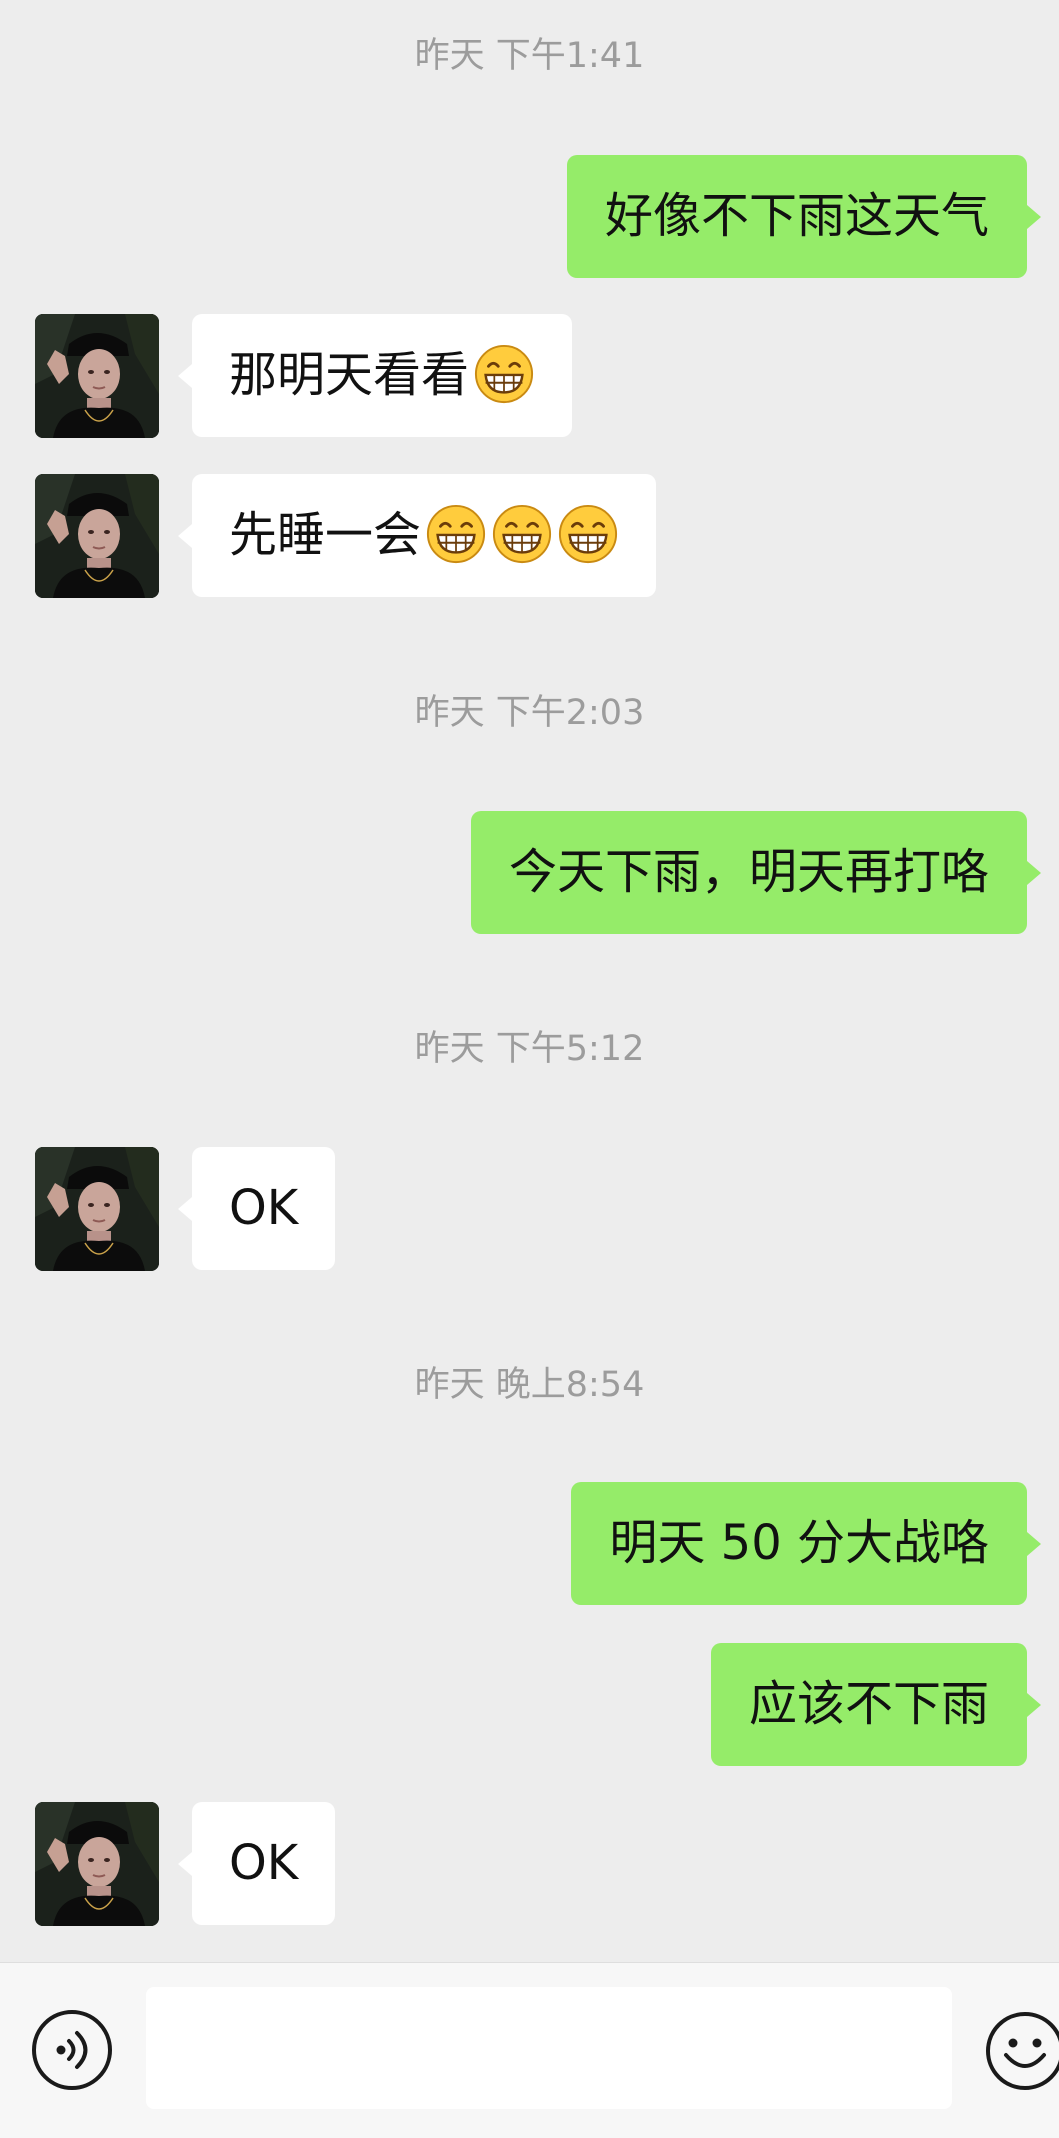 This screenshot has width=1059, height=2138. Describe the element at coordinates (549, 2048) in the screenshot. I see `message-input` at that location.